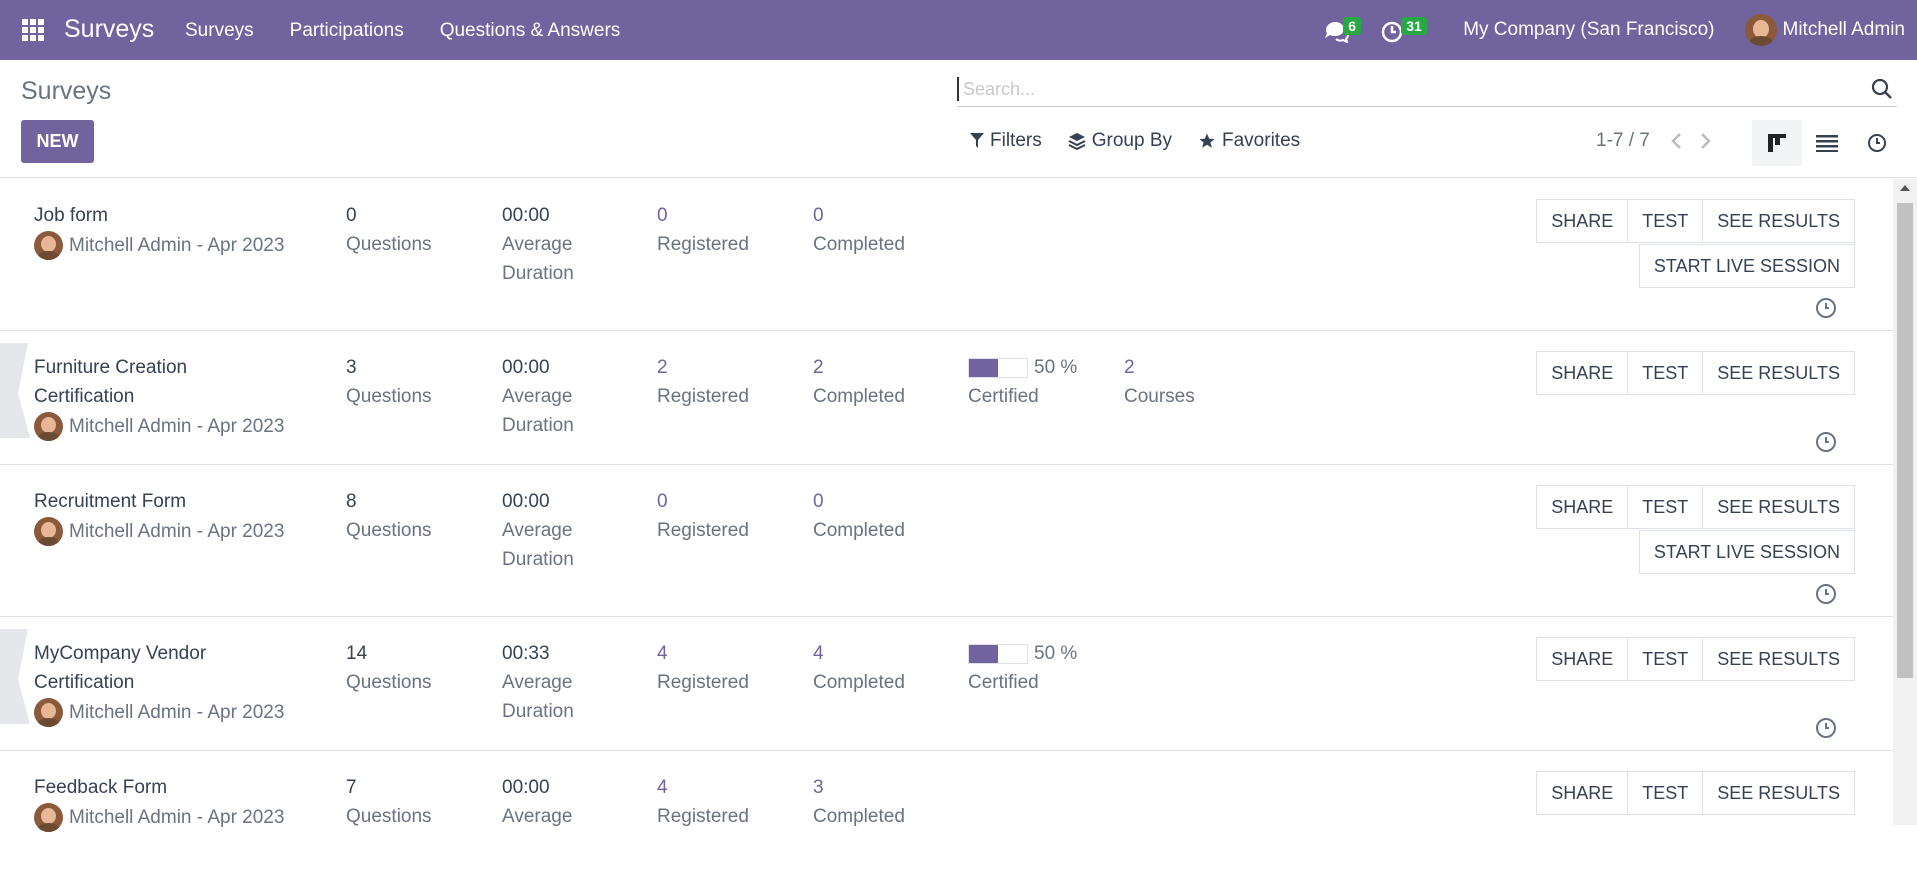 This screenshot has height=871, width=1917. What do you see at coordinates (1882, 89) in the screenshot?
I see `search-icon` at bounding box center [1882, 89].